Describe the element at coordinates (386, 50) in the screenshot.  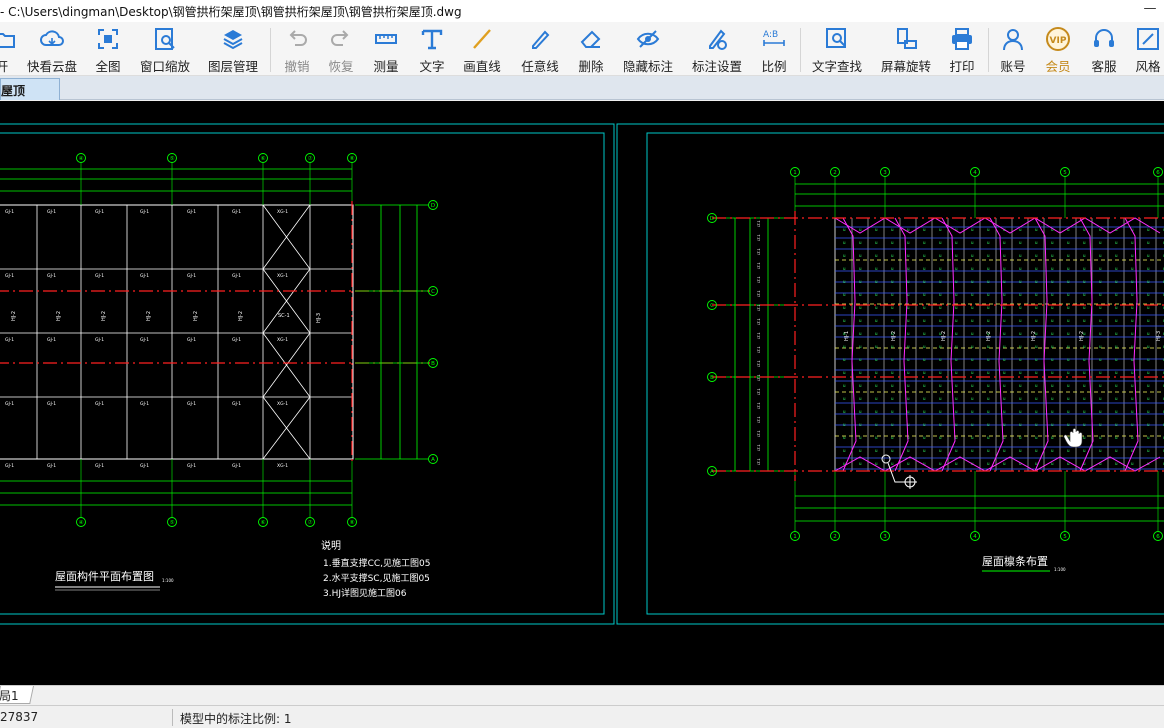
I see `toolbar-measure-button: 测量` at that location.